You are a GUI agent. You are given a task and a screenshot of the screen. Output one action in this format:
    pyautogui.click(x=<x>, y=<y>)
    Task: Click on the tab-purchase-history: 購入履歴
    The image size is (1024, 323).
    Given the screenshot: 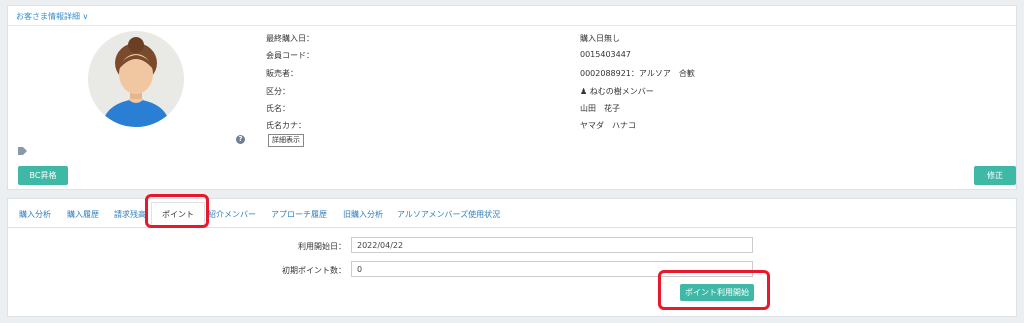 What is the action you would take?
    pyautogui.click(x=83, y=214)
    